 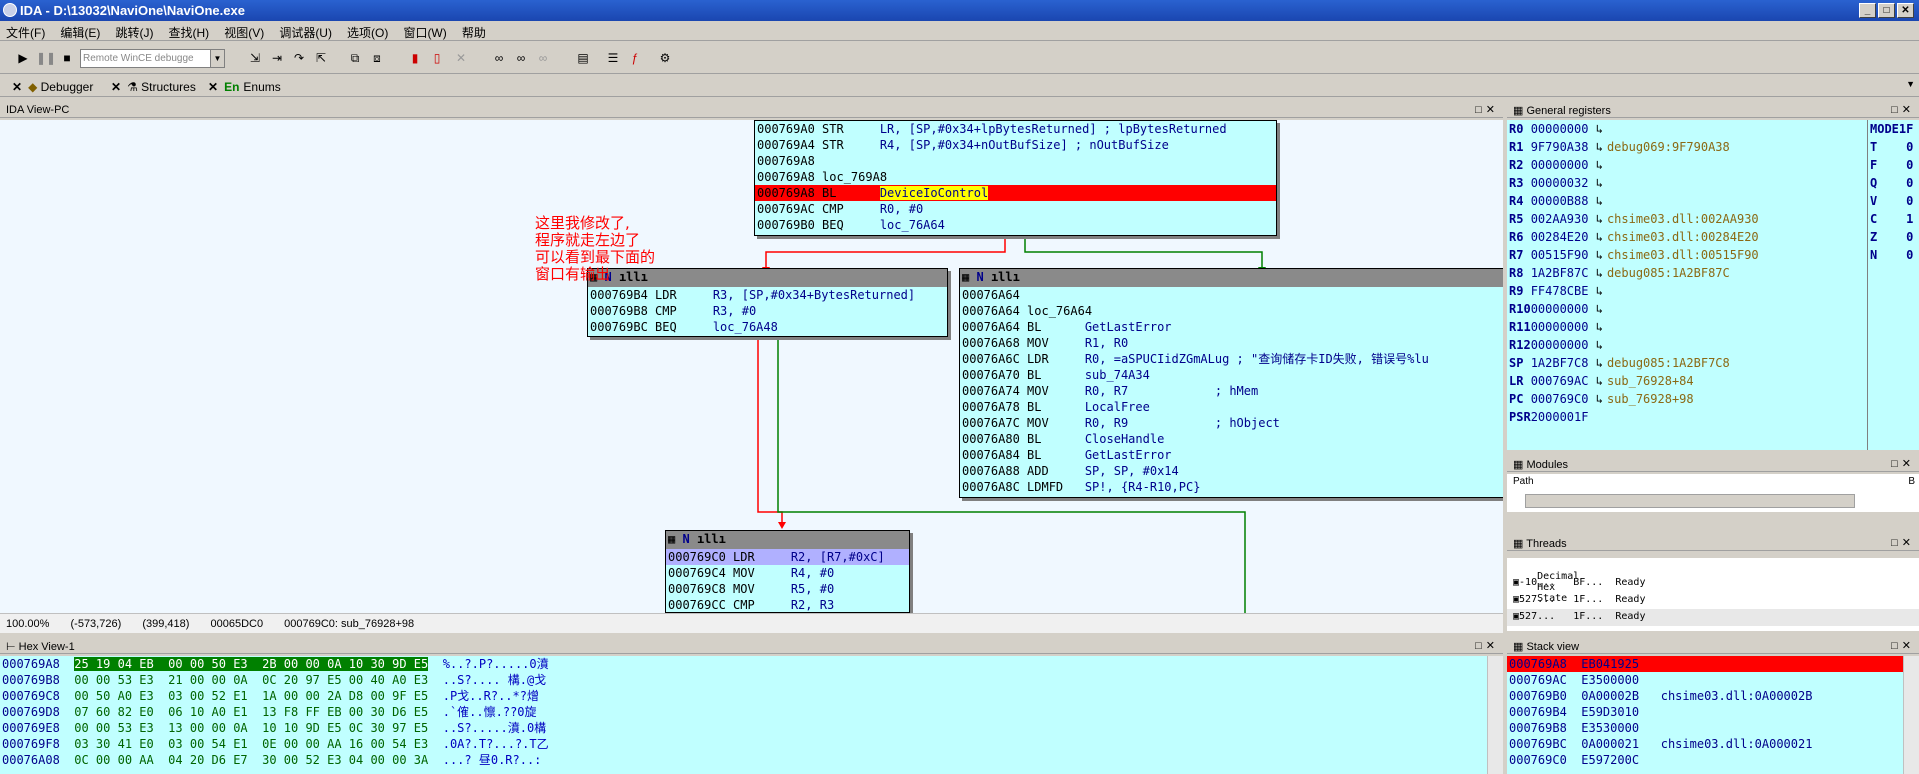 What do you see at coordinates (461, 58) in the screenshot?
I see `delete-breakpoint-icon: ✕` at bounding box center [461, 58].